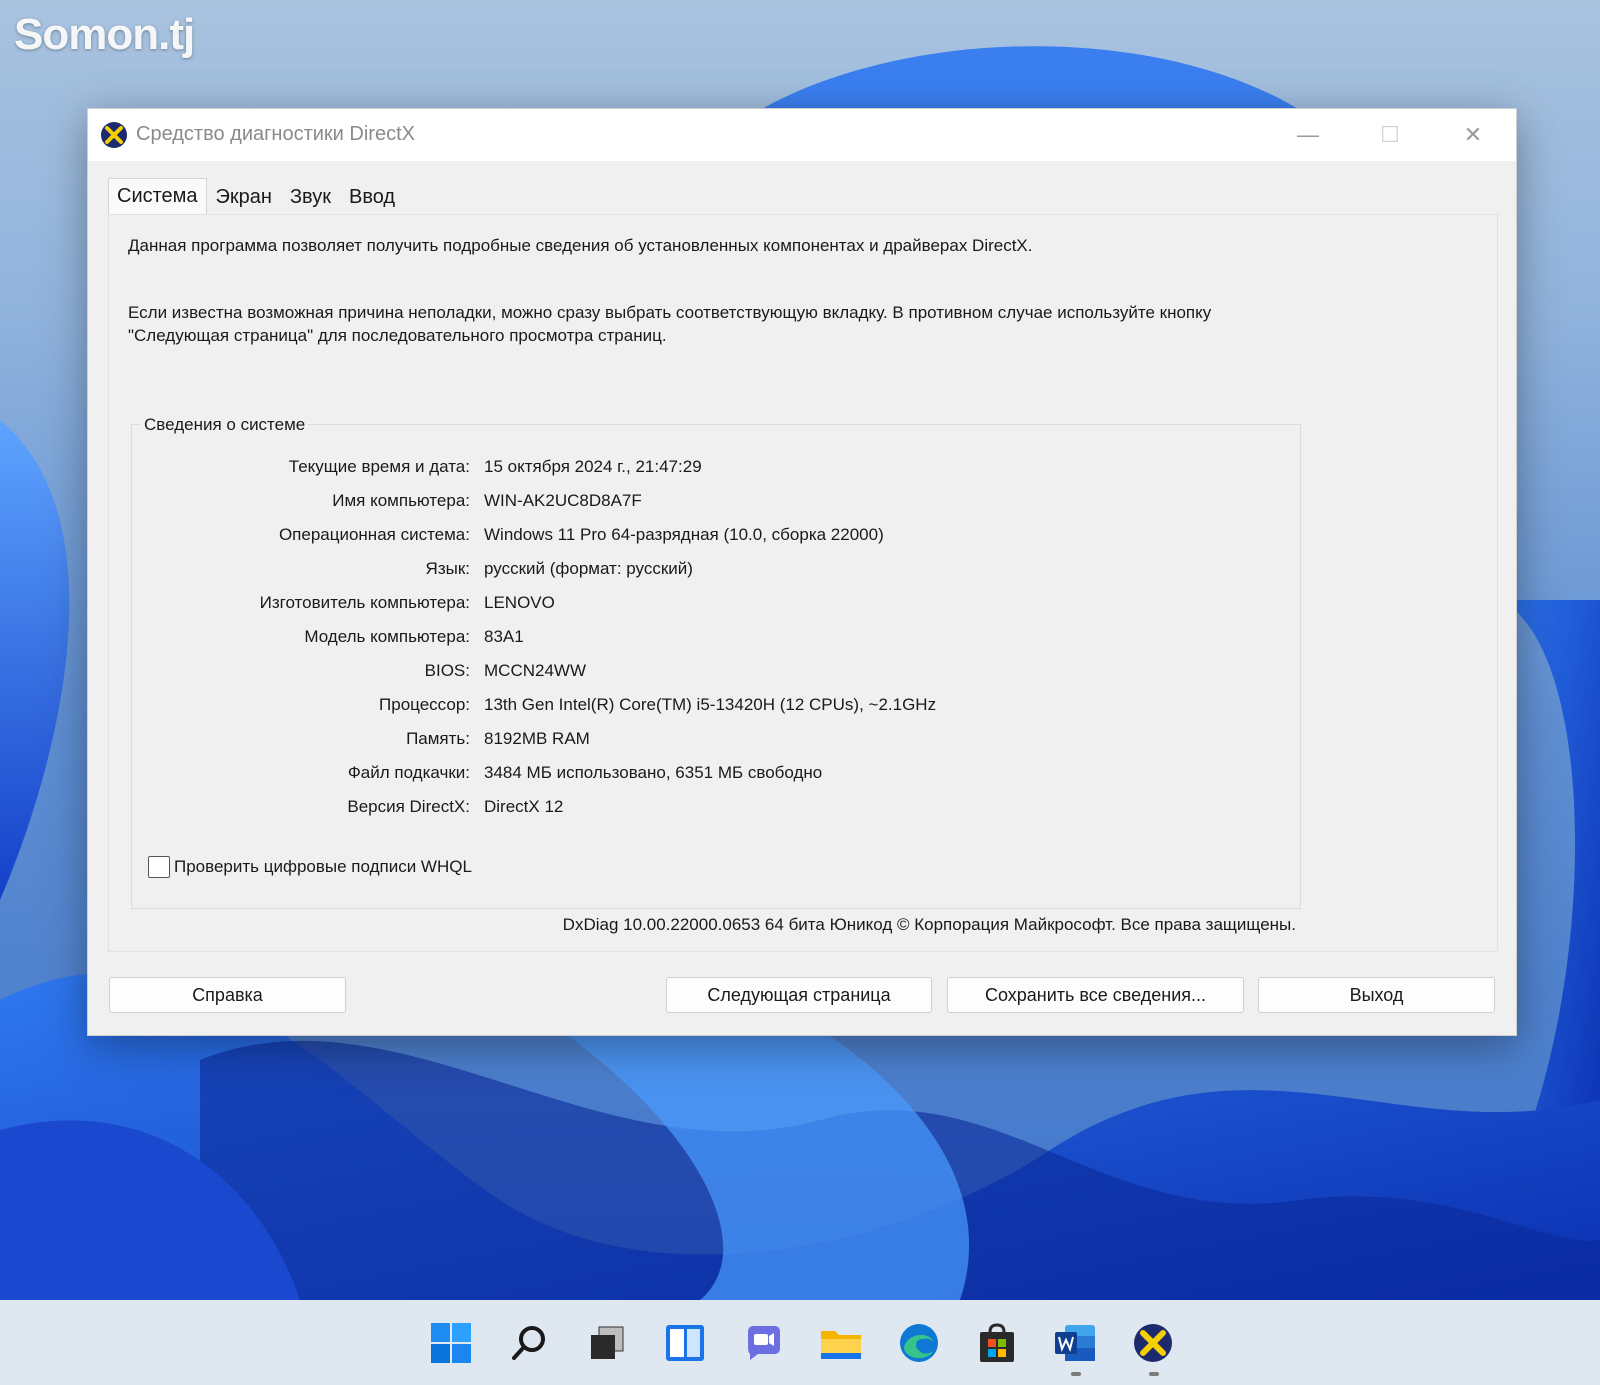  I want to click on window-title: Средство диагностики DirectX, so click(275, 134).